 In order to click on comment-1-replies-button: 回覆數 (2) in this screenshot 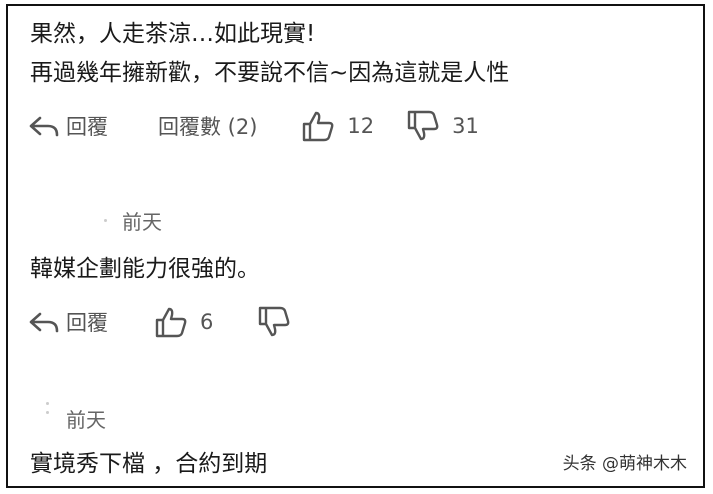, I will do `click(207, 126)`.